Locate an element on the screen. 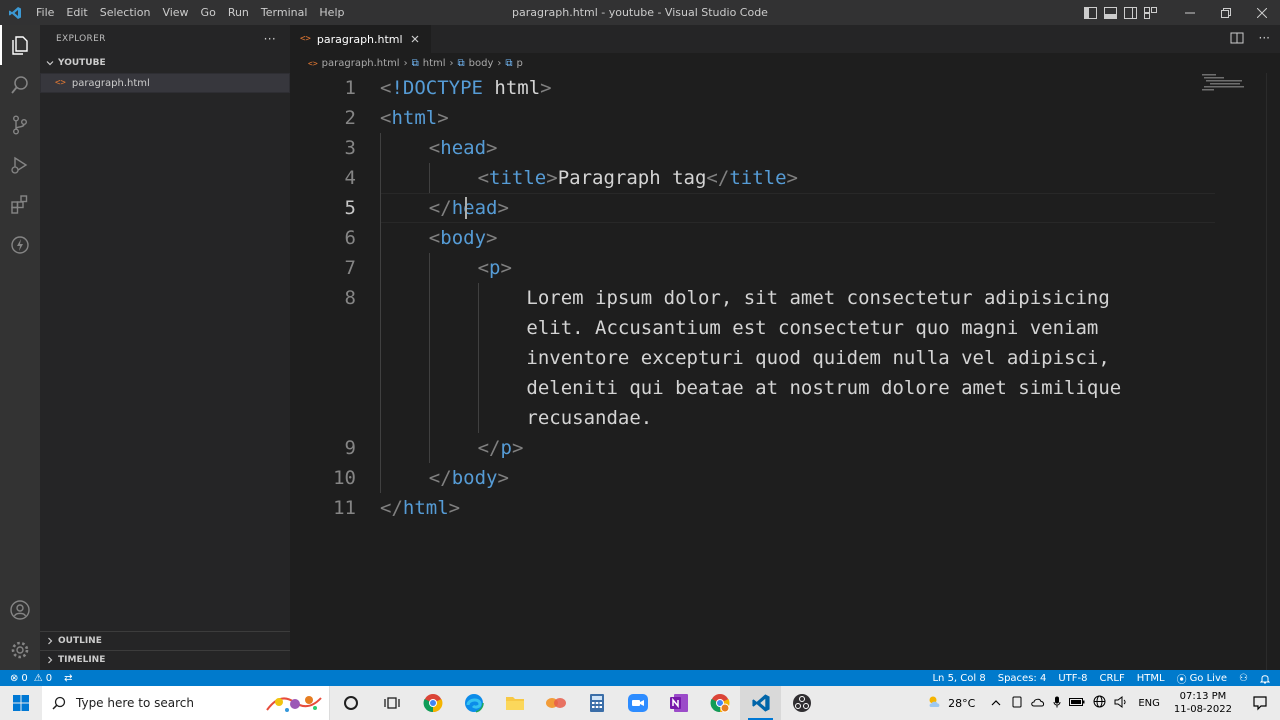  breadcrumb-p: p is located at coordinates (520, 63).